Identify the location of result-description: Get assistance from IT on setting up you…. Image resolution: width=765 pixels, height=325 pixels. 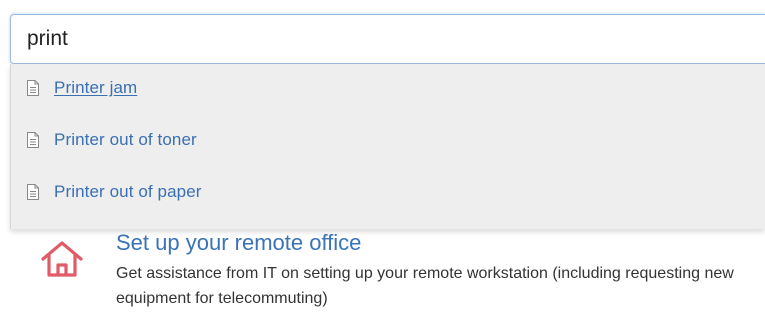
(425, 286).